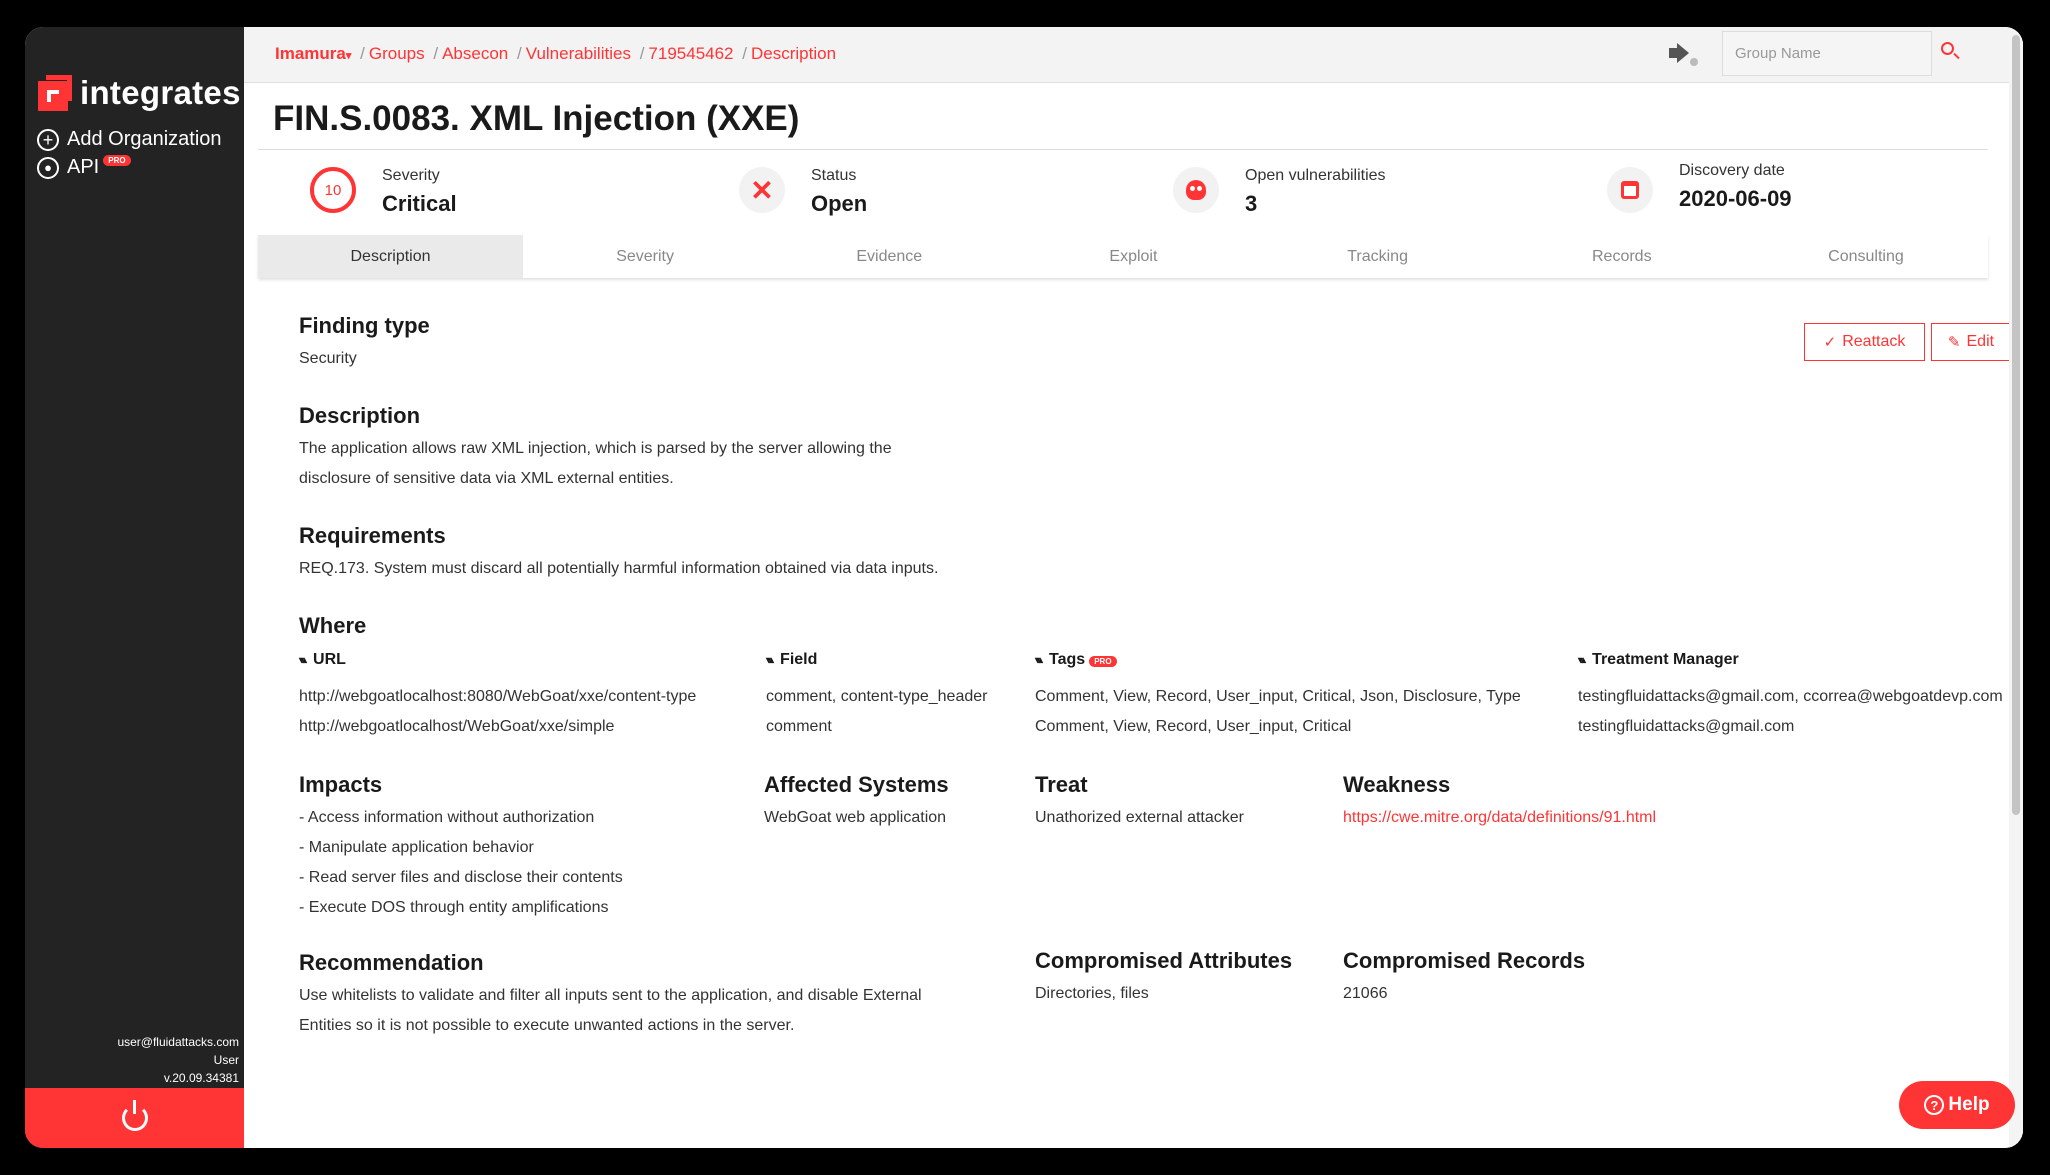  I want to click on logo-mark-icon, so click(55, 93).